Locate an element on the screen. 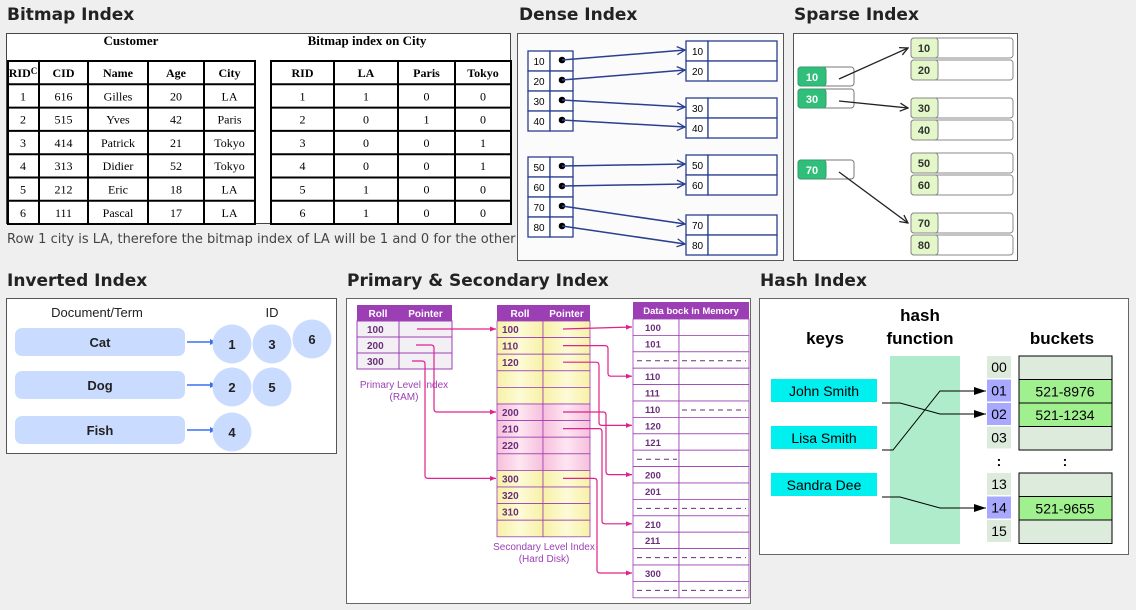  secondary-roll: 110 is located at coordinates (510, 347).